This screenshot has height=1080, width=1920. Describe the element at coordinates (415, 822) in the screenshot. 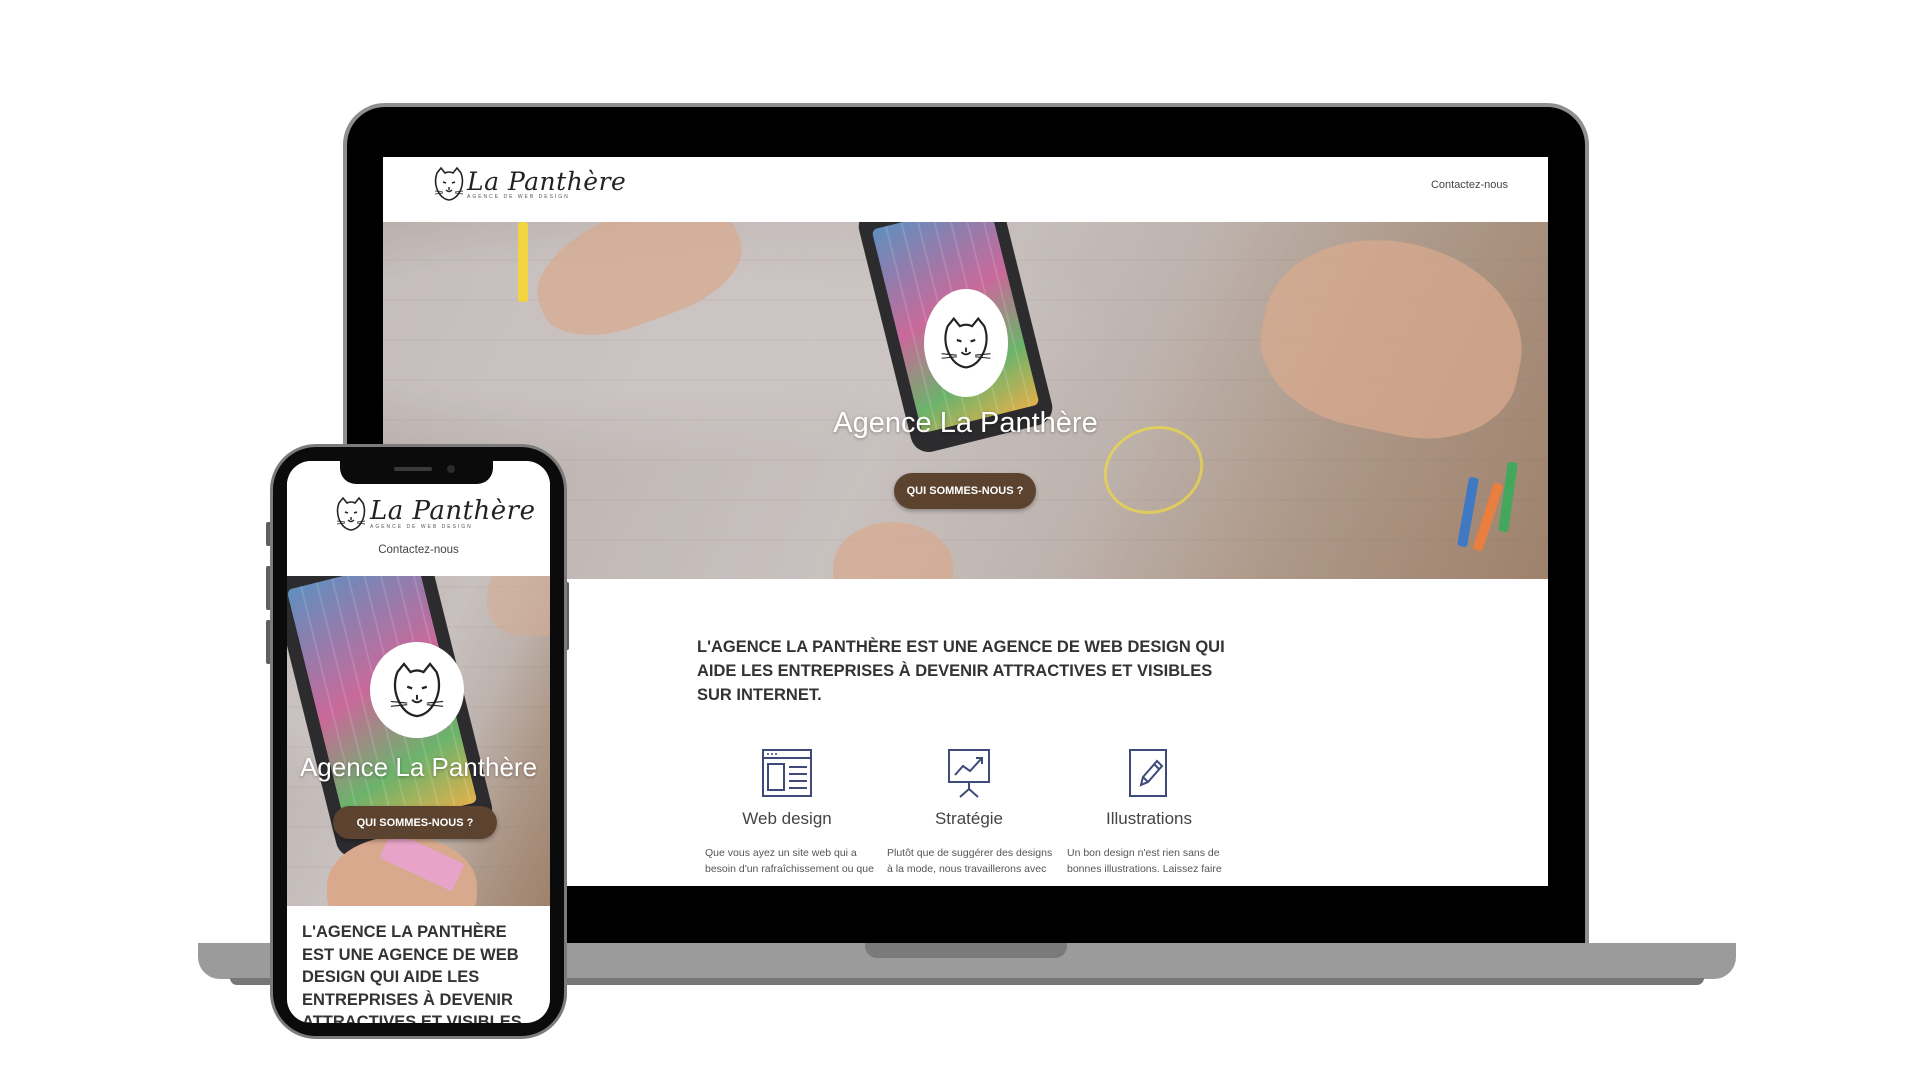

I see `mobile-about-us-button: QUI SOMMES-NOUS ?` at that location.